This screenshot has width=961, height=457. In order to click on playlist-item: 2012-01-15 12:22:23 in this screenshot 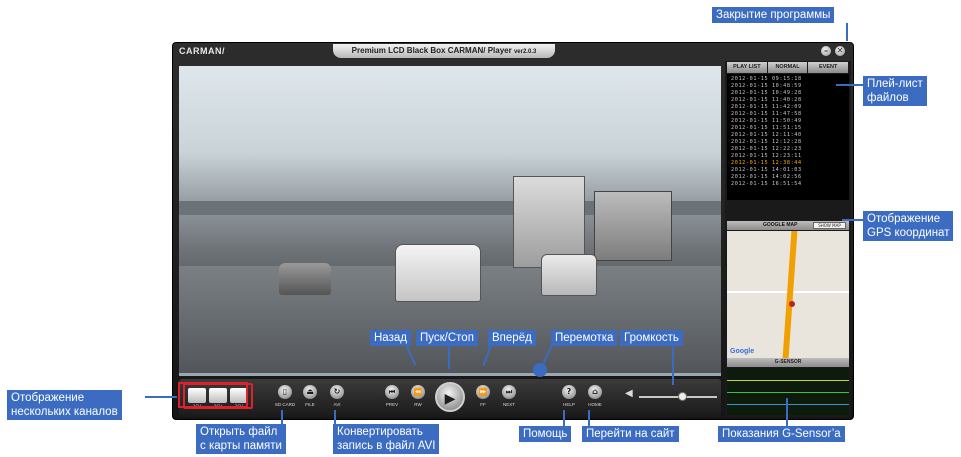, I will do `click(788, 149)`.